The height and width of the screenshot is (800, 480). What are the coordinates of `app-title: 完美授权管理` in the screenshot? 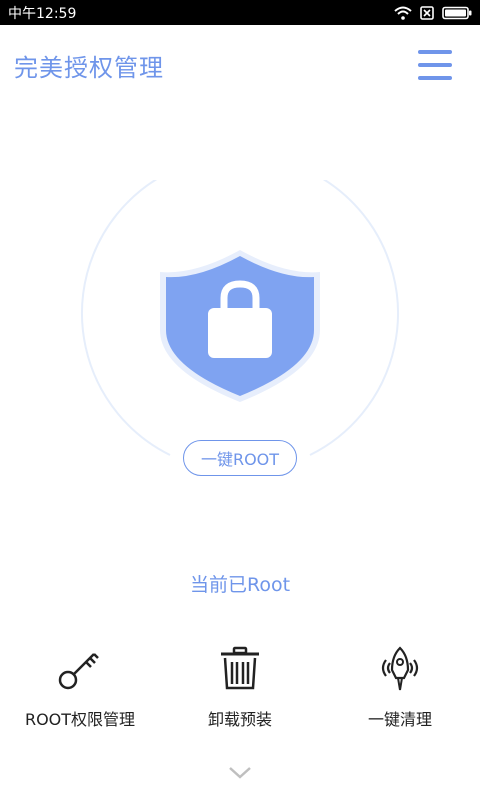 It's located at (89, 67).